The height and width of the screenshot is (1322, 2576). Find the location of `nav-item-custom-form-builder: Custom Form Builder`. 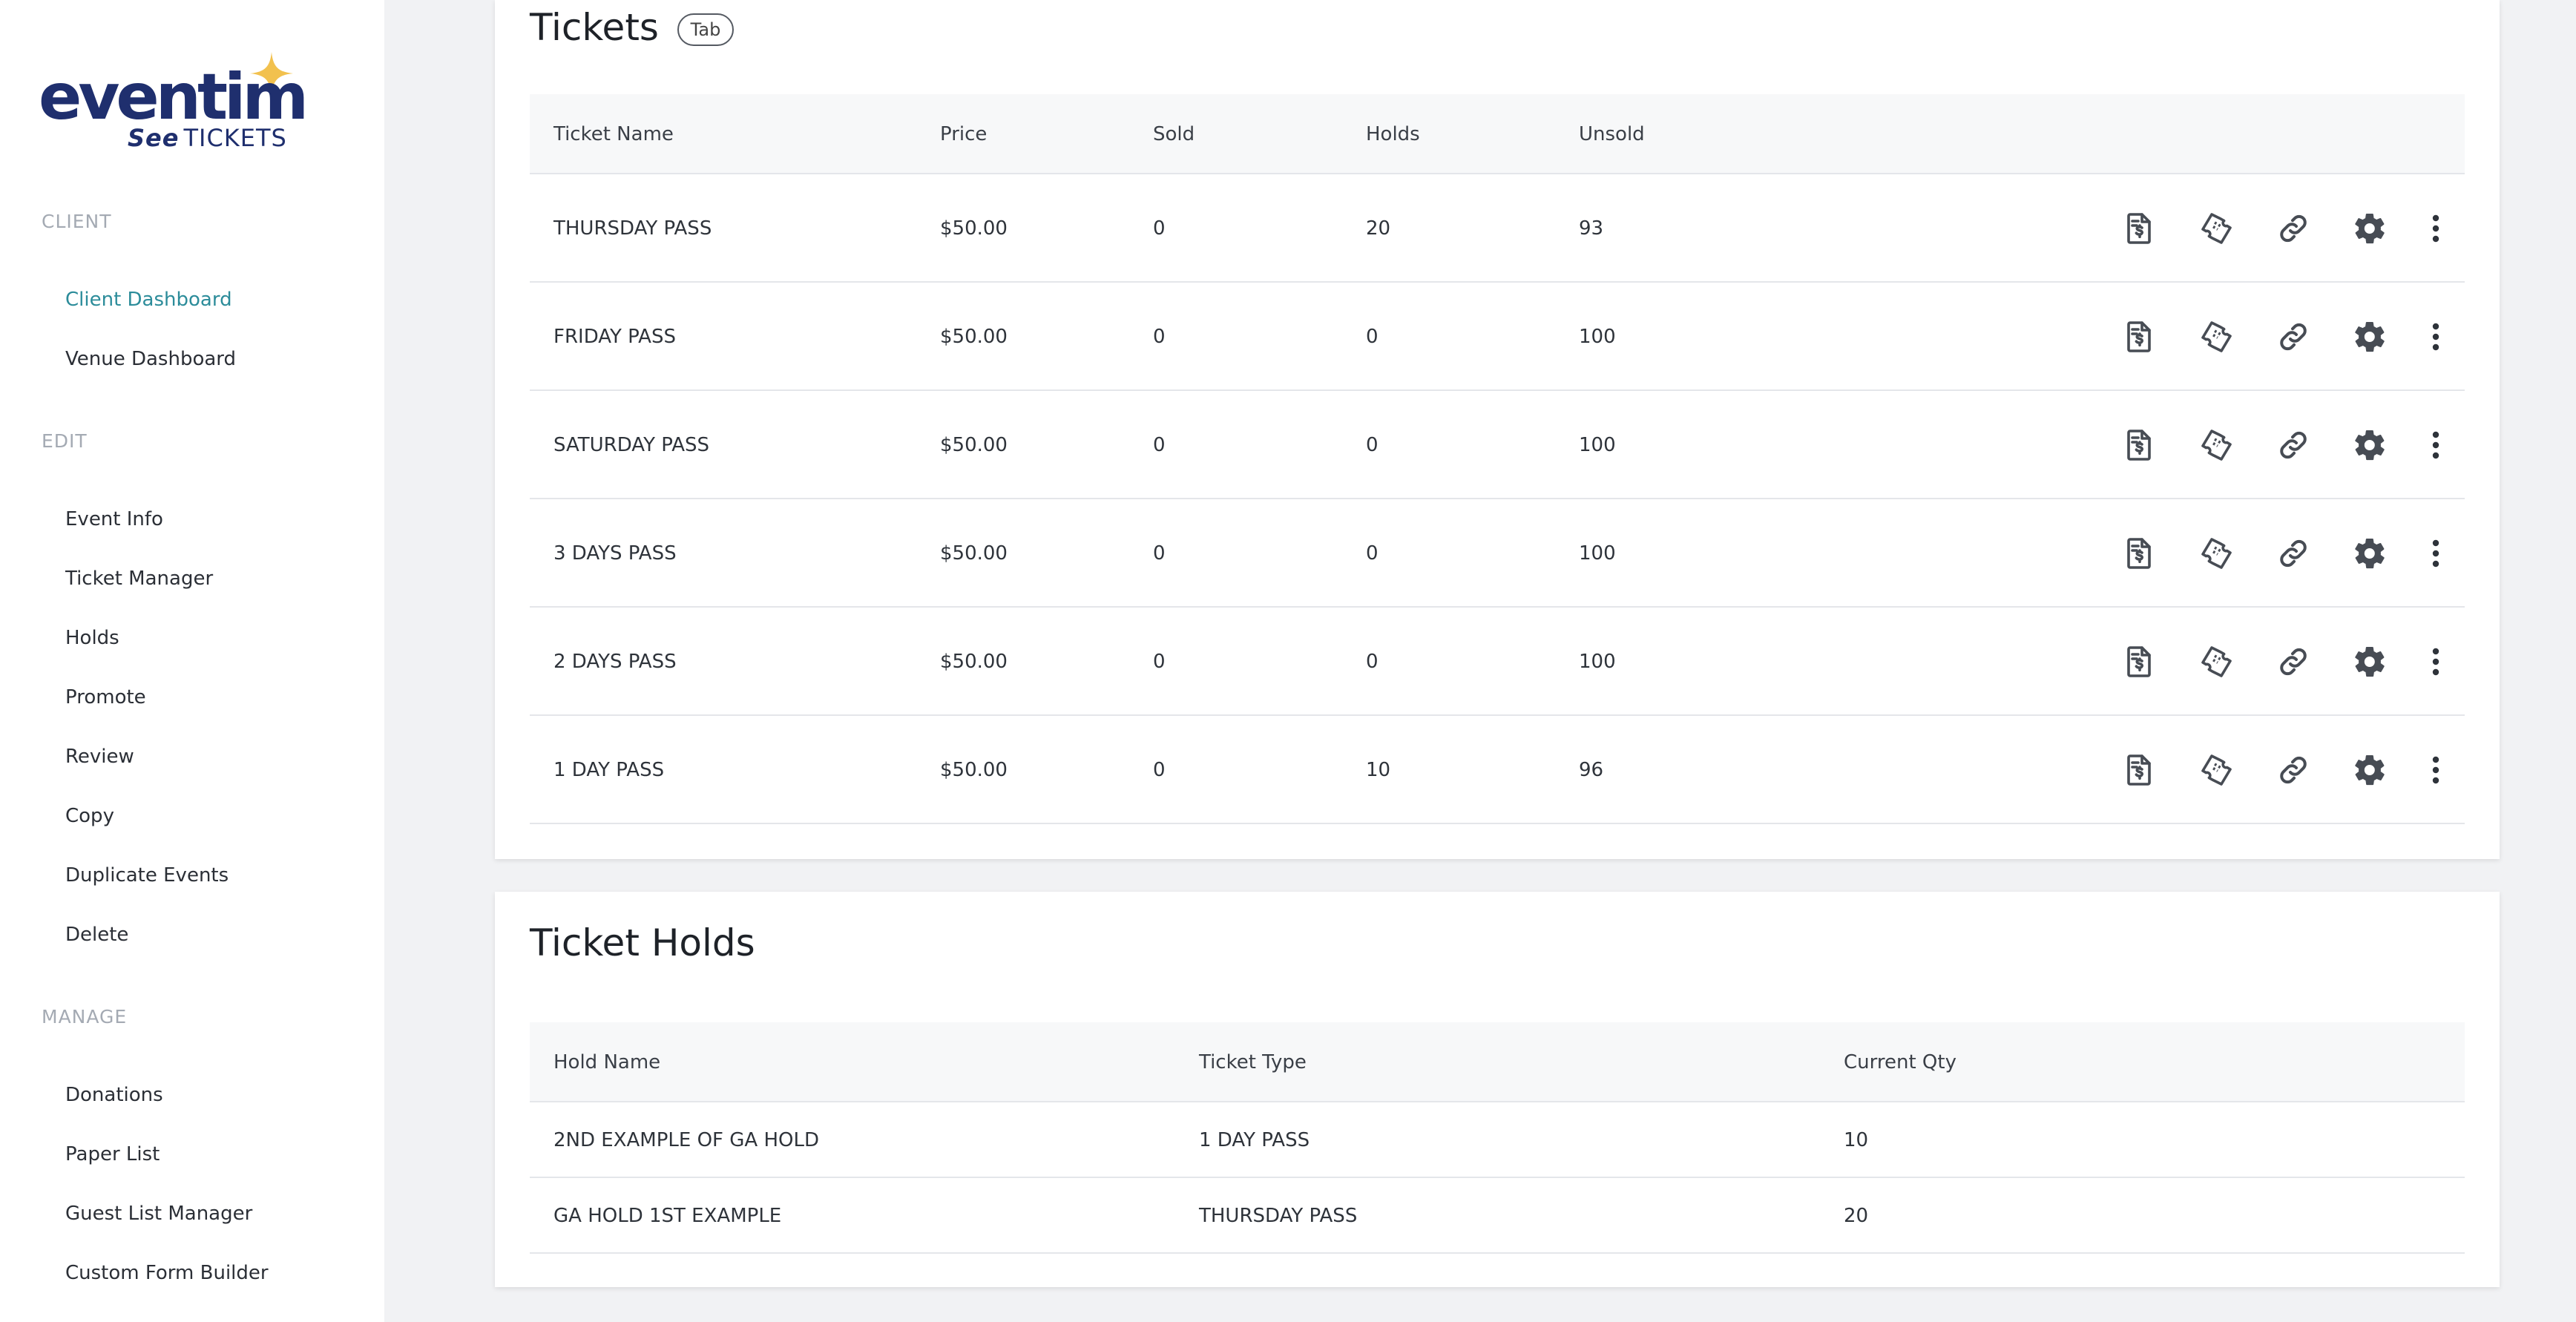

nav-item-custom-form-builder: Custom Form Builder is located at coordinates (167, 1273).